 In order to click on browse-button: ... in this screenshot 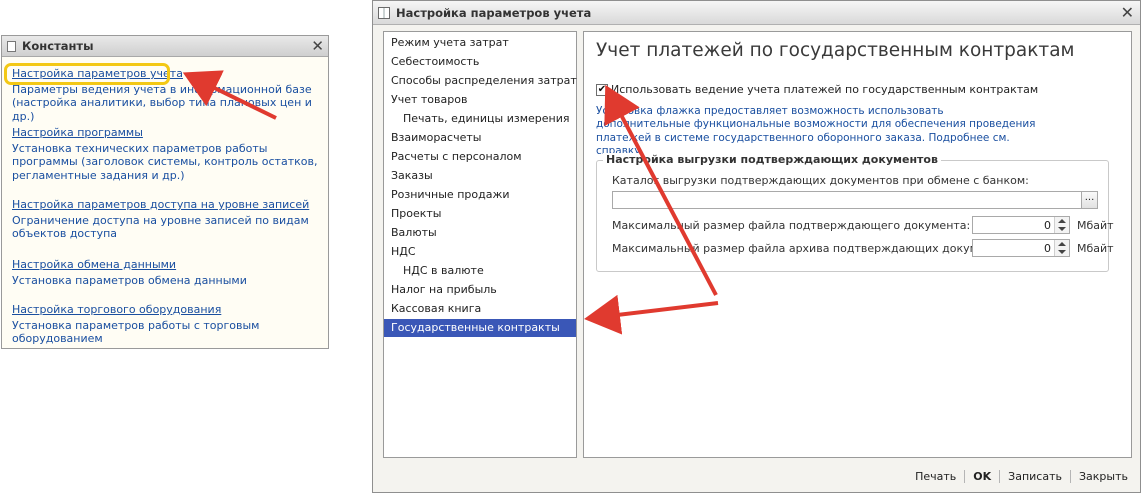, I will do `click(1089, 200)`.